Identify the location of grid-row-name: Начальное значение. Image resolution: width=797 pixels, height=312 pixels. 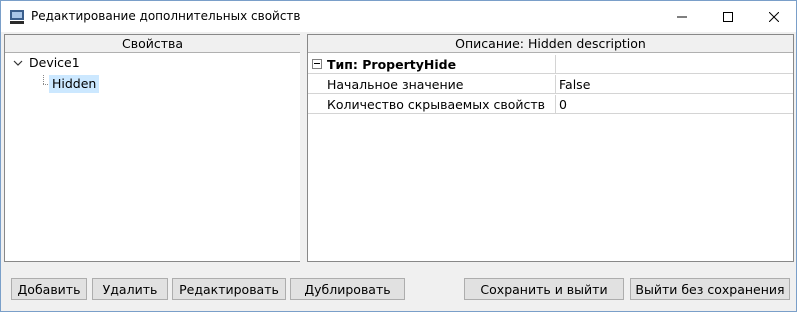
(440, 84).